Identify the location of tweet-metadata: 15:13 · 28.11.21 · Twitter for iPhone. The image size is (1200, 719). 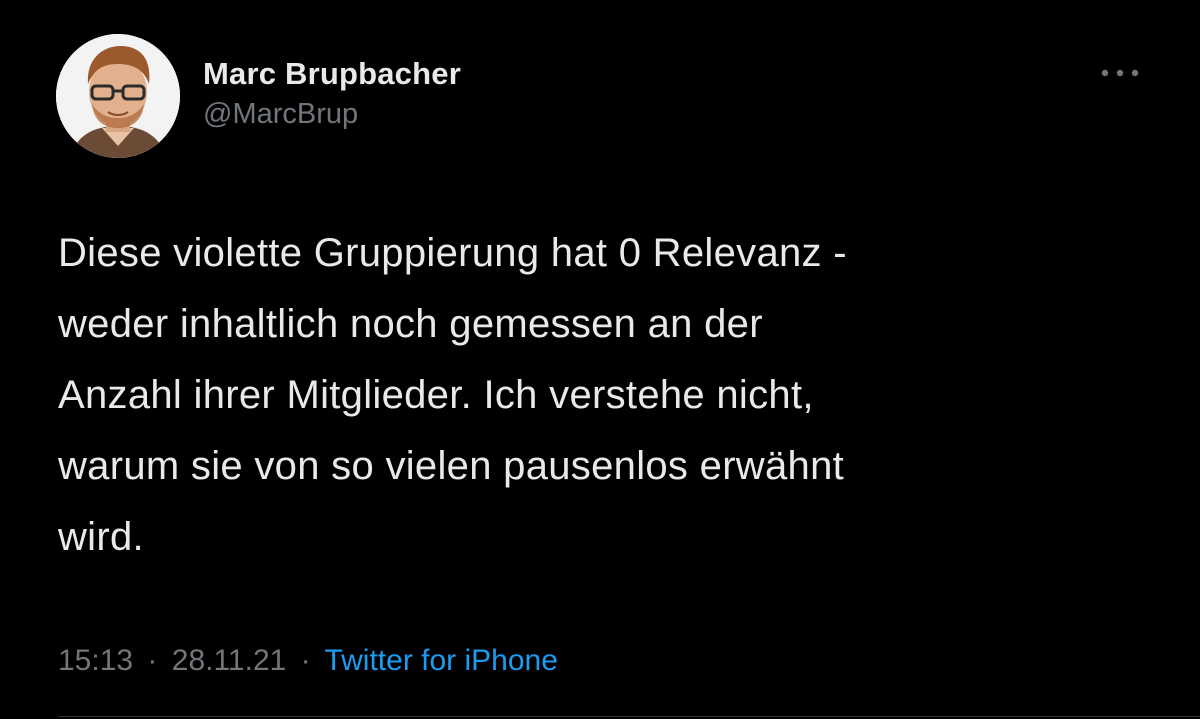
(308, 661).